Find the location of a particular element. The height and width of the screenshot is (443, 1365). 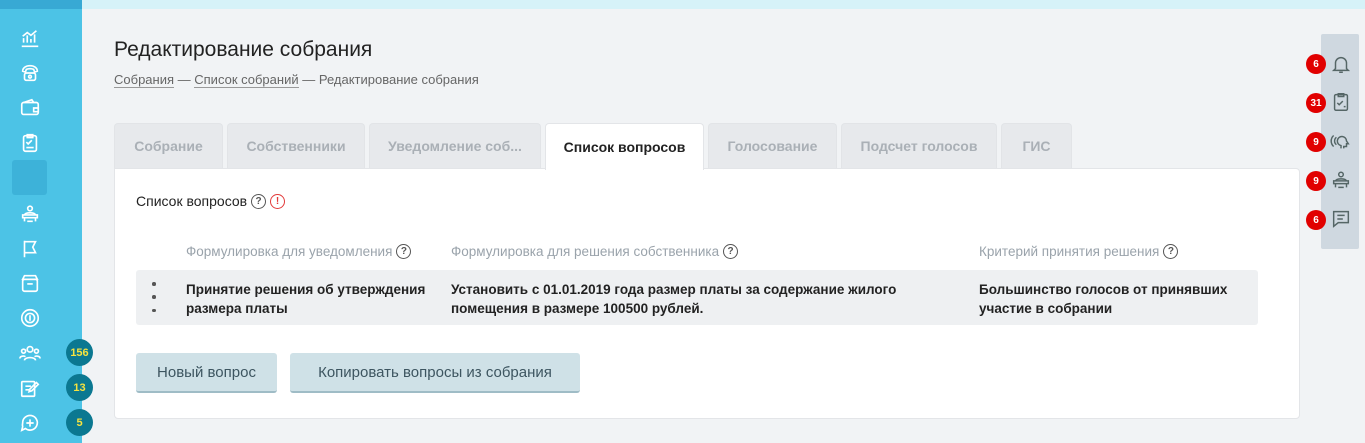

sidebar-item-tasks is located at coordinates (29, 142).